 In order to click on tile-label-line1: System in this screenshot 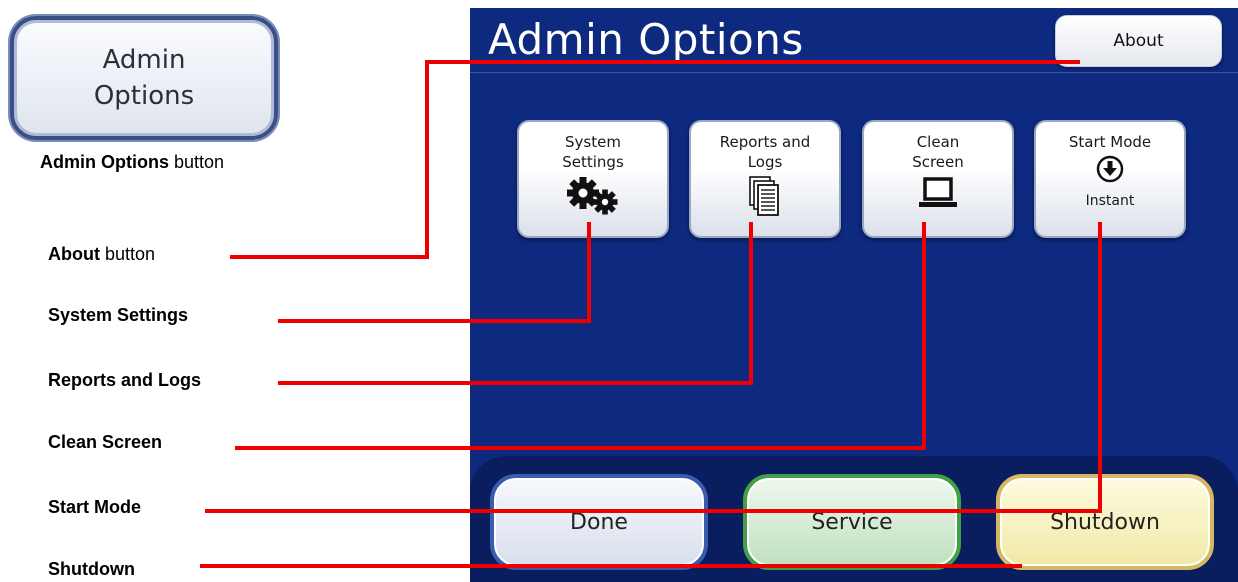, I will do `click(593, 142)`.